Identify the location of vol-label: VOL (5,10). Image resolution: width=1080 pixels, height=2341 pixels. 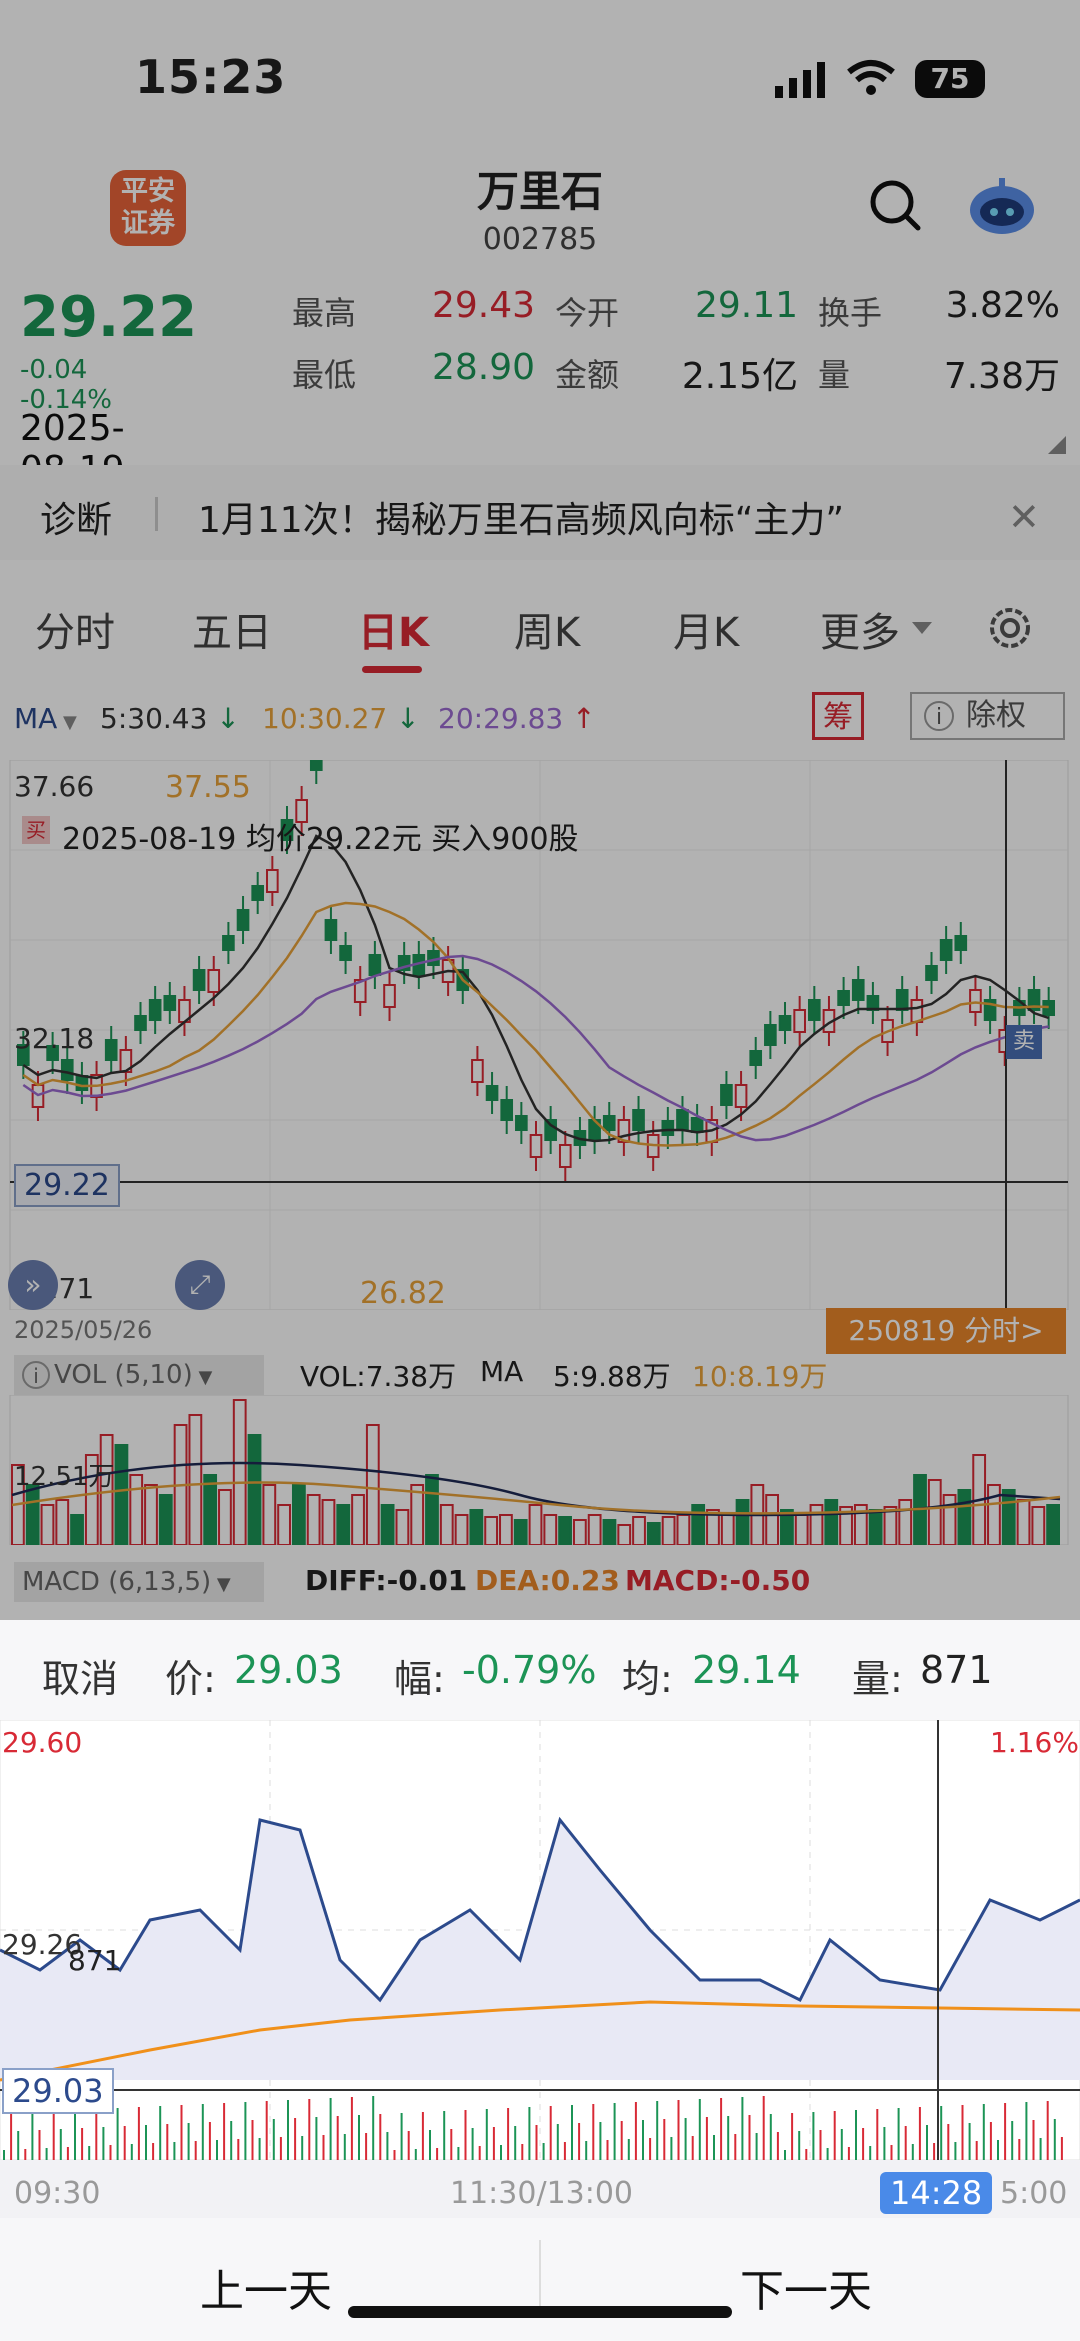
(123, 1375).